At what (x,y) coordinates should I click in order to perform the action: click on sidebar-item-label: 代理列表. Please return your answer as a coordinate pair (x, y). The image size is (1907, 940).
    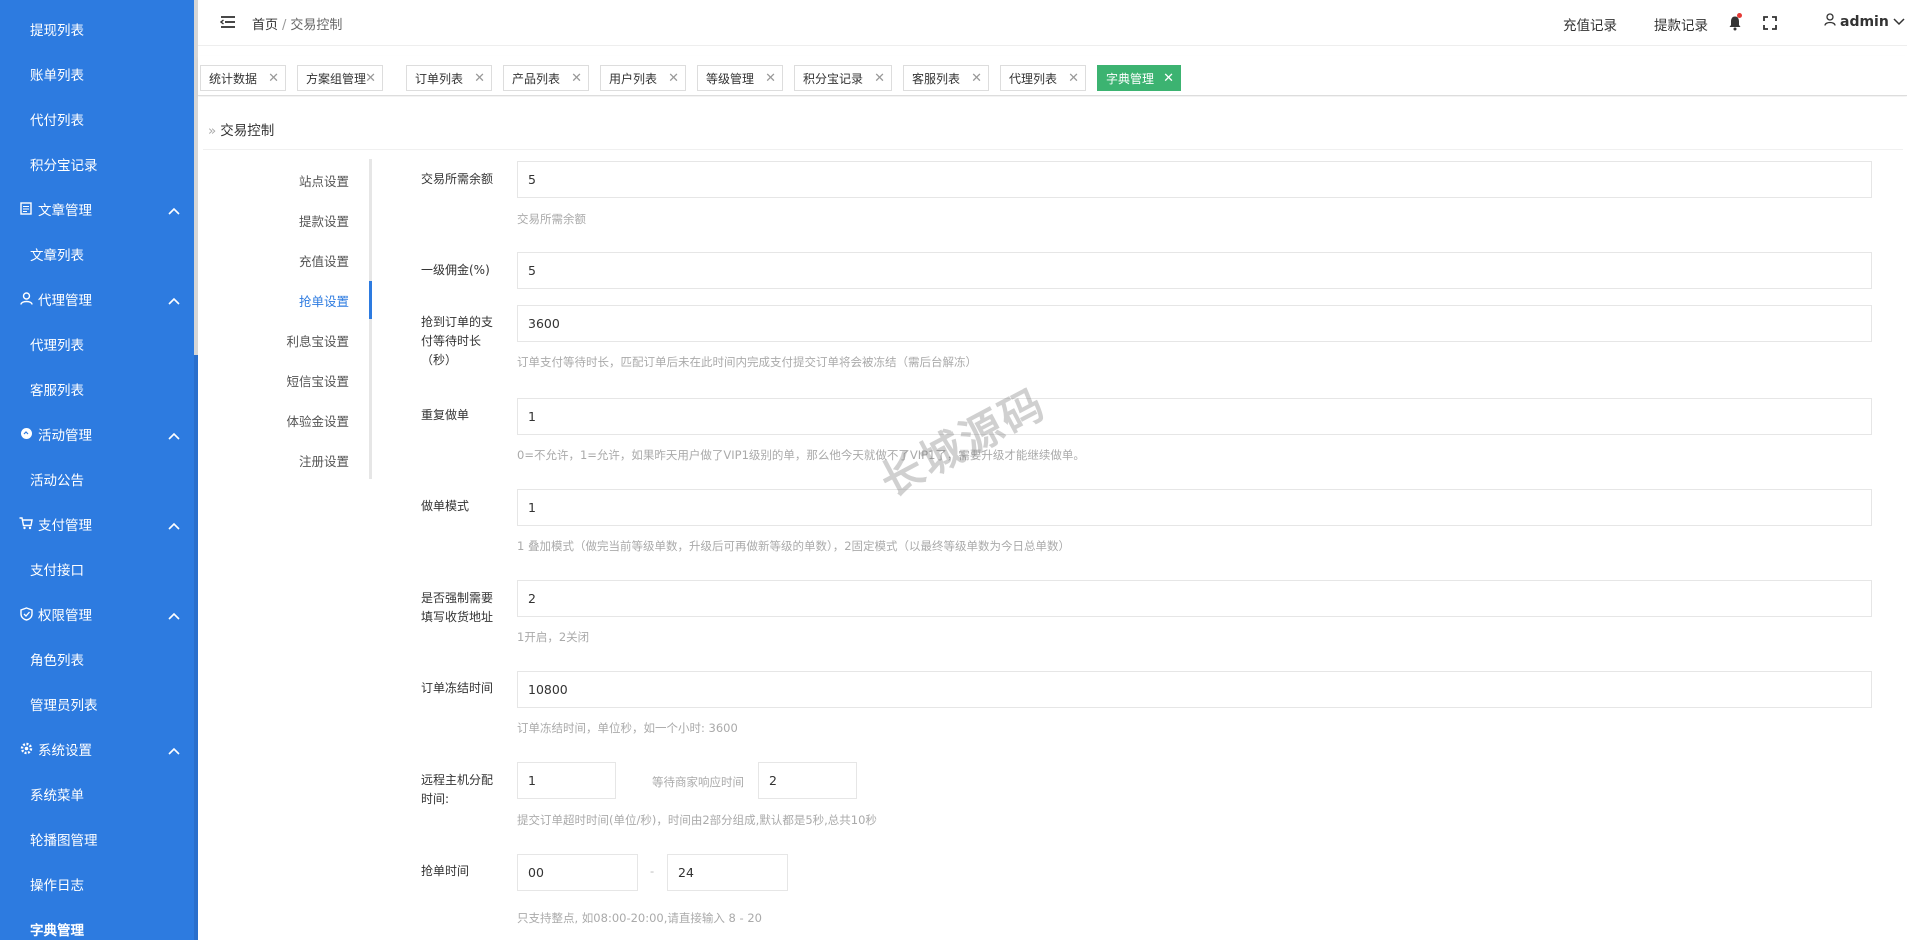
    Looking at the image, I should click on (57, 345).